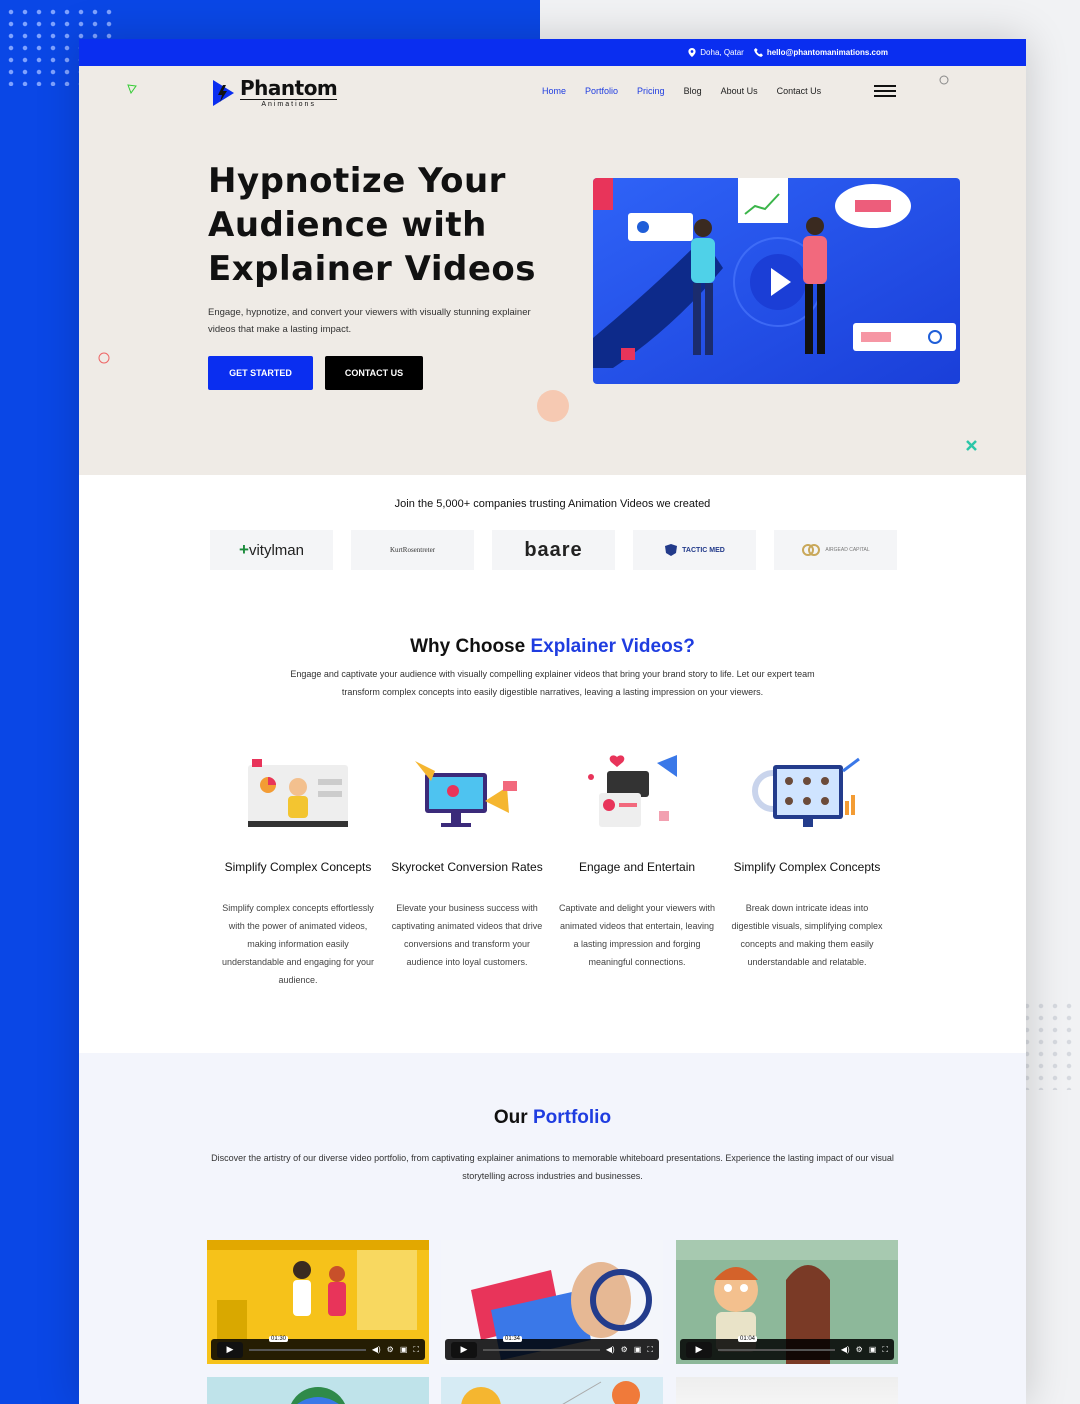 The image size is (1080, 1404). I want to click on portfolio-title-b: Portfolio, so click(572, 1117).